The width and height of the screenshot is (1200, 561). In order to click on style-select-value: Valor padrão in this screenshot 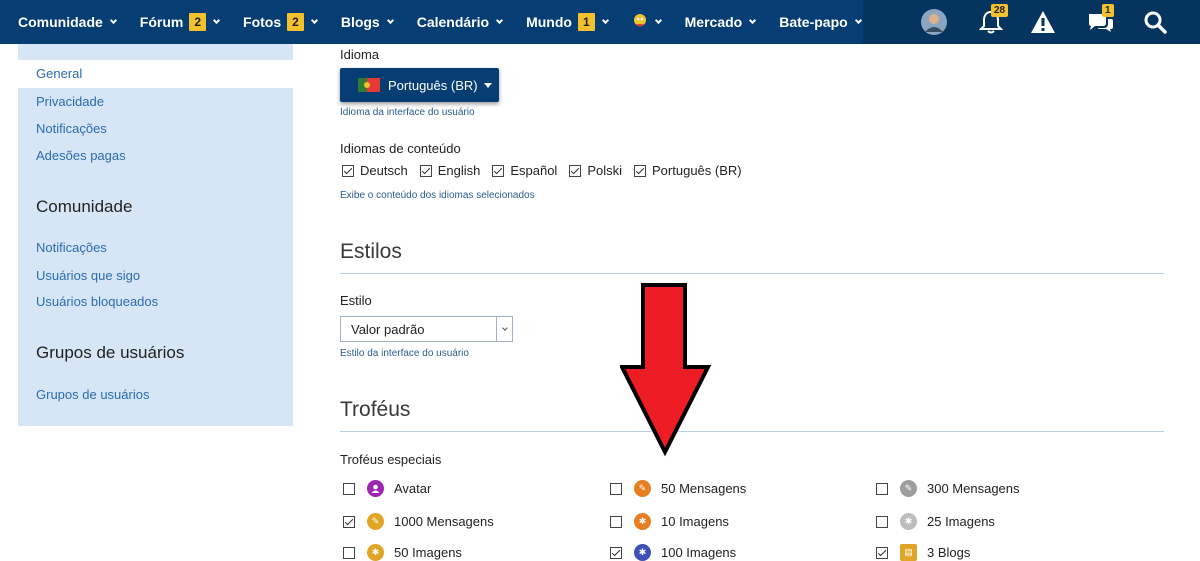, I will do `click(388, 329)`.